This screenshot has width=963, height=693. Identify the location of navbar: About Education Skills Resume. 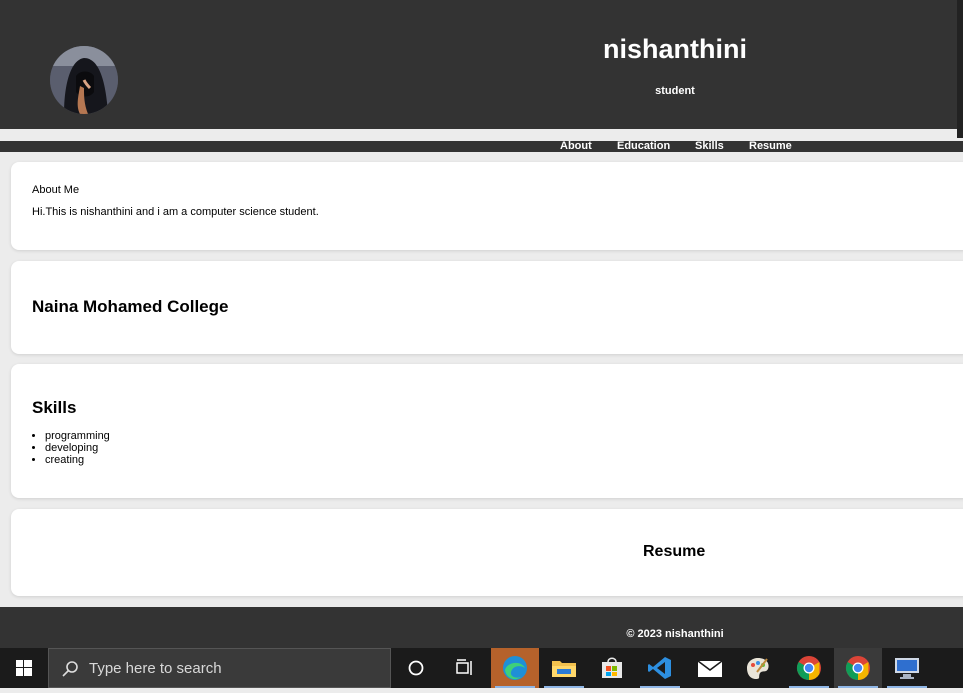
(481, 146).